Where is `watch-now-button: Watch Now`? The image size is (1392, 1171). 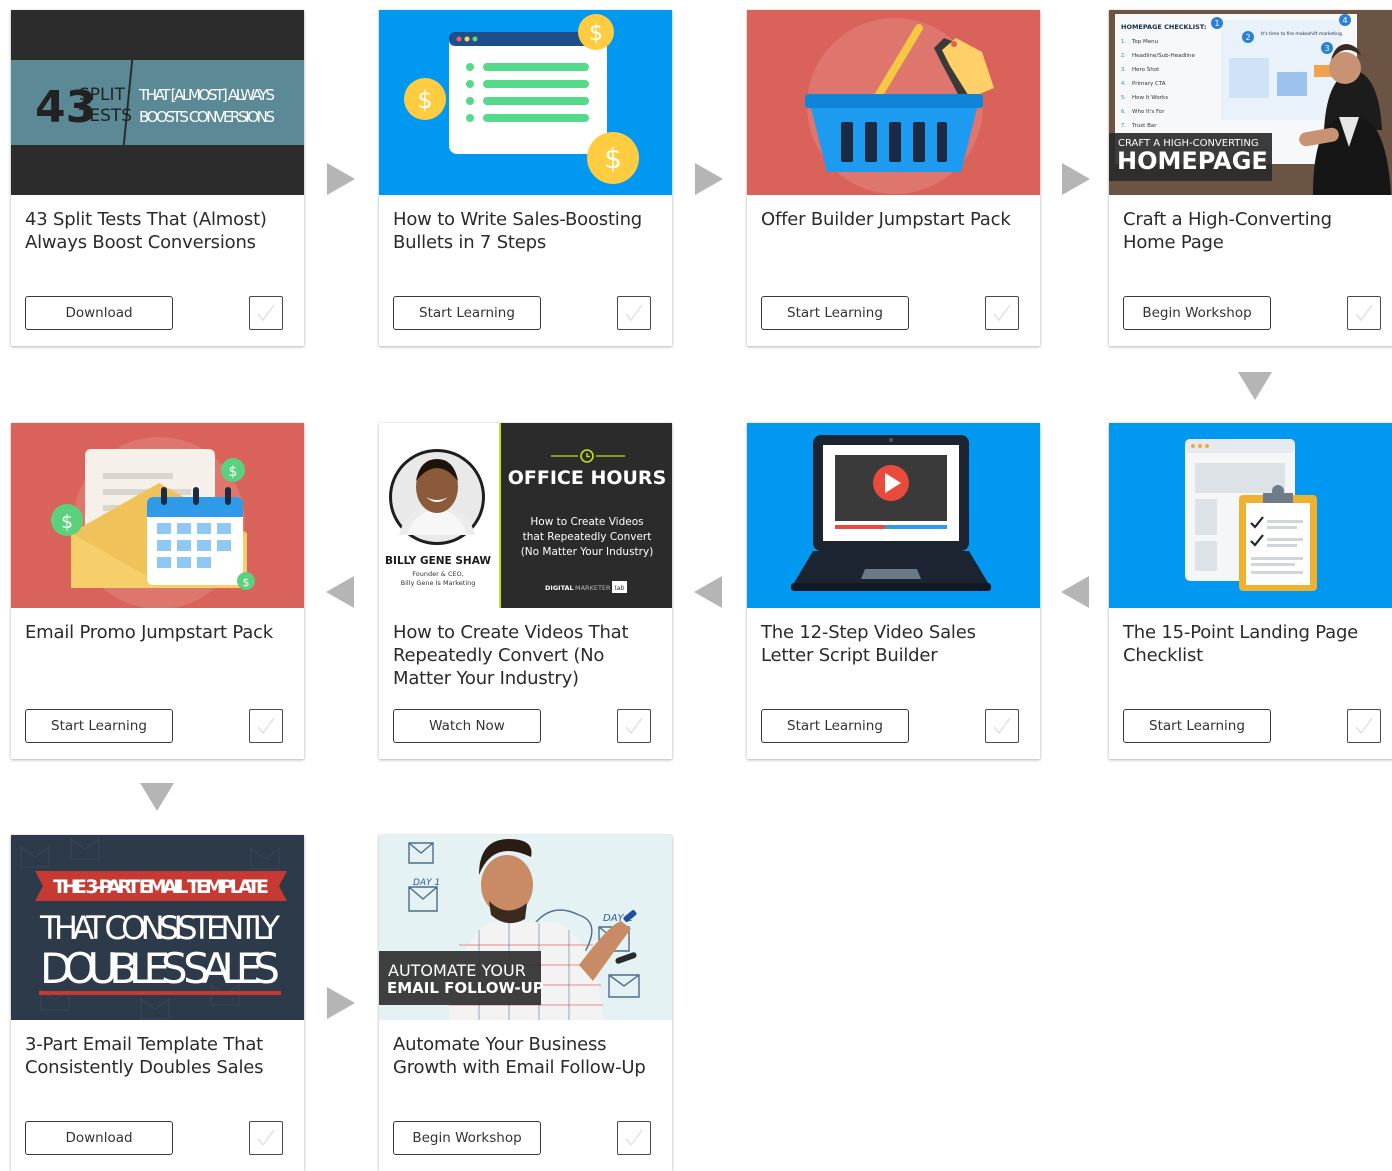 watch-now-button: Watch Now is located at coordinates (467, 726).